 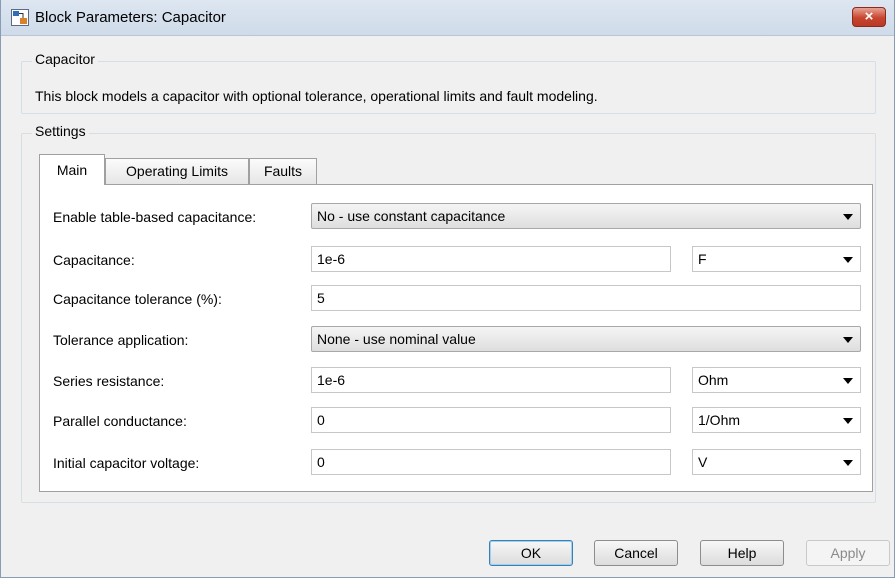 I want to click on cancel-button: Cancel, so click(x=636, y=553).